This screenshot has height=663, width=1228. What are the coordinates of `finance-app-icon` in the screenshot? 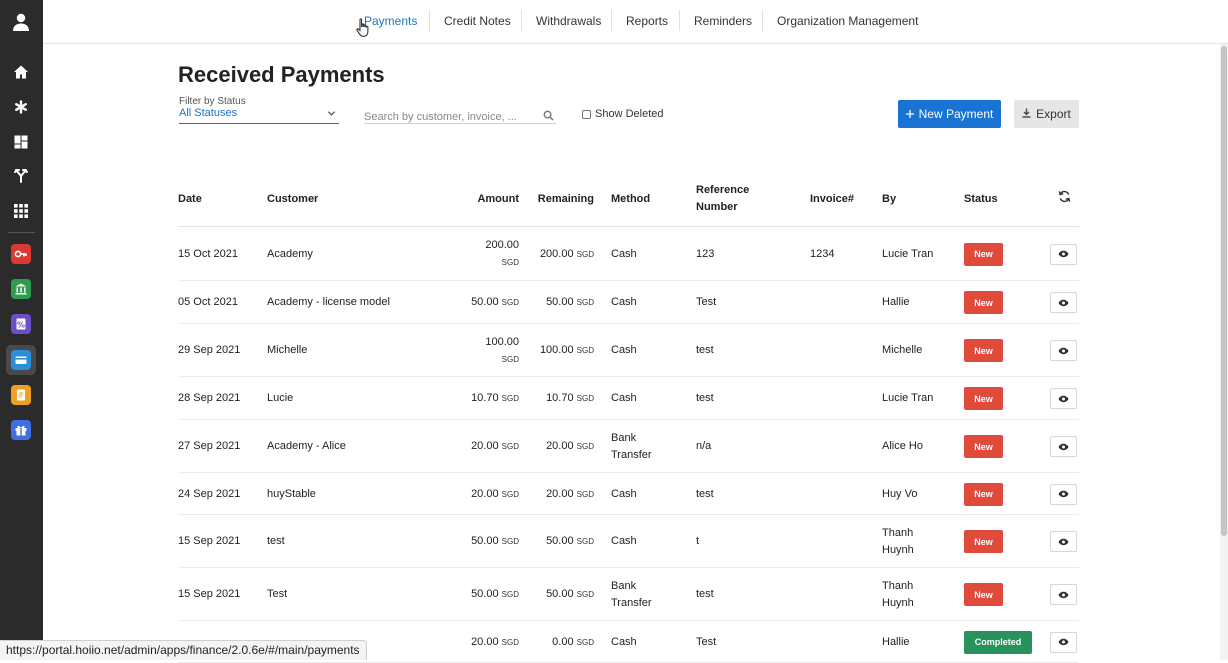 It's located at (21, 360).